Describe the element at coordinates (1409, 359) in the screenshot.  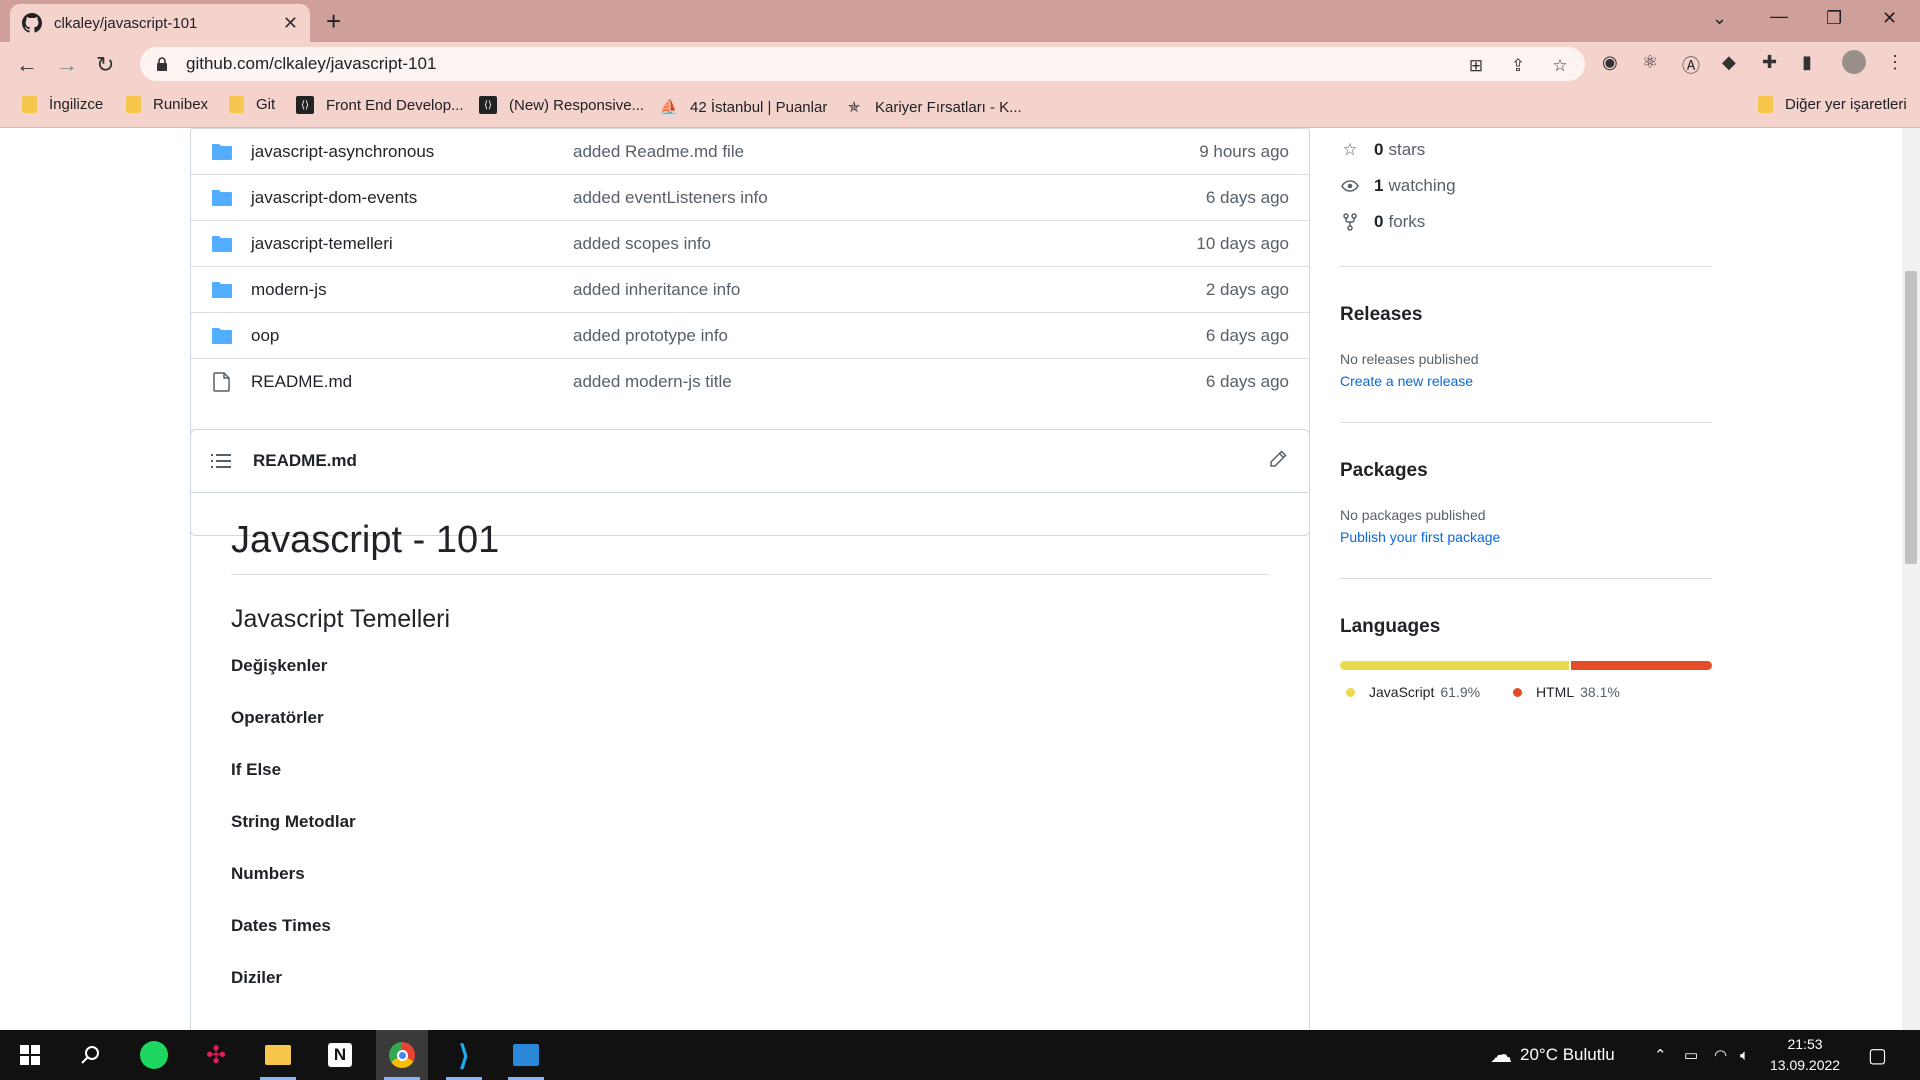
I see `releases-text: No releases published` at that location.